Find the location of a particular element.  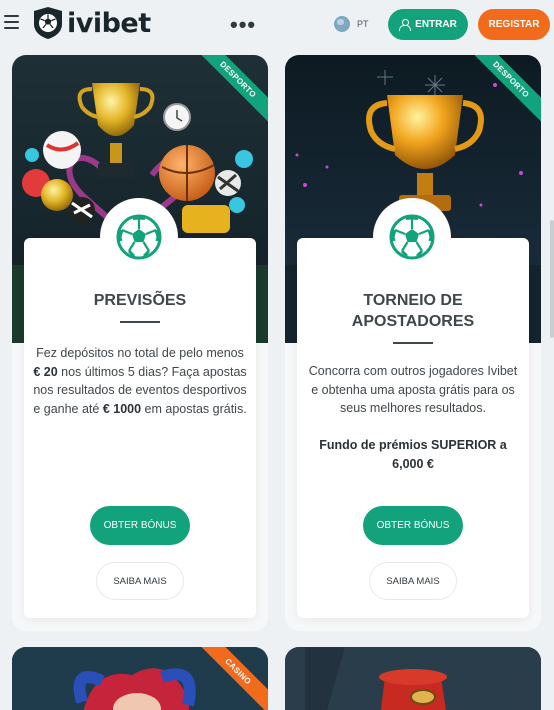

language-selector: PT is located at coordinates (351, 24).